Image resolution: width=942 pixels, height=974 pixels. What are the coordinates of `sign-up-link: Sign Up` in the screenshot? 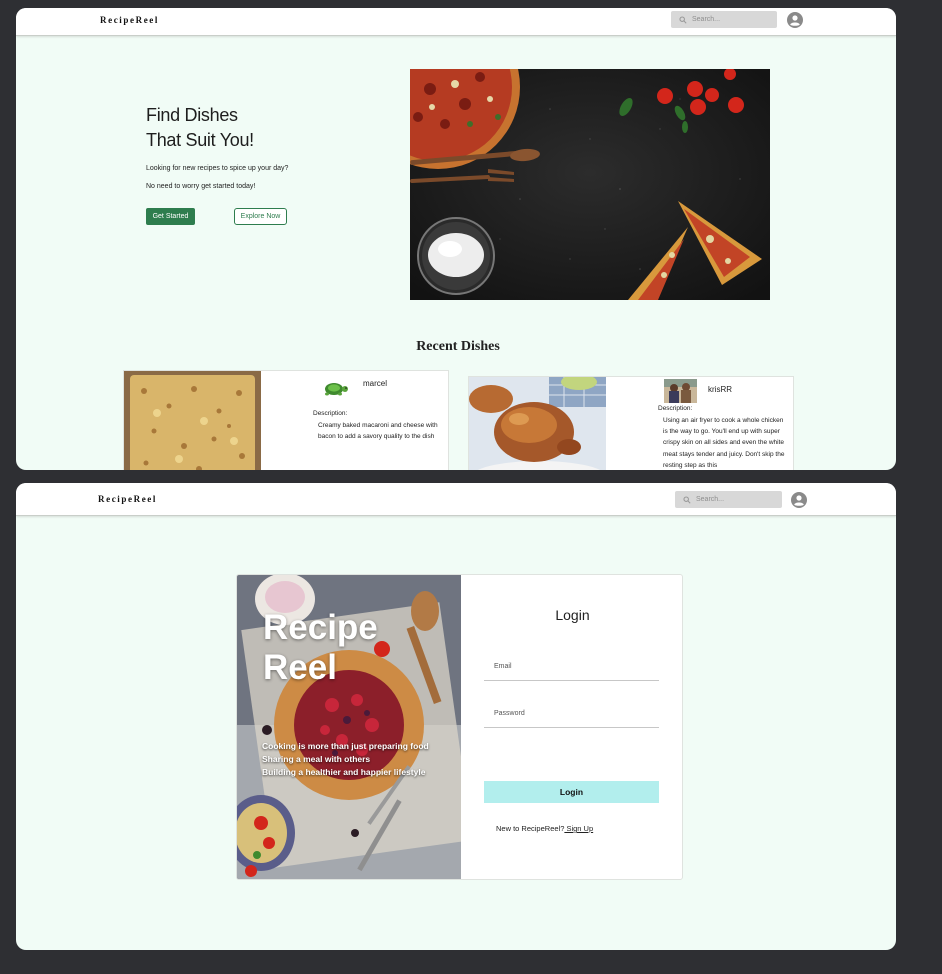 It's located at (578, 828).